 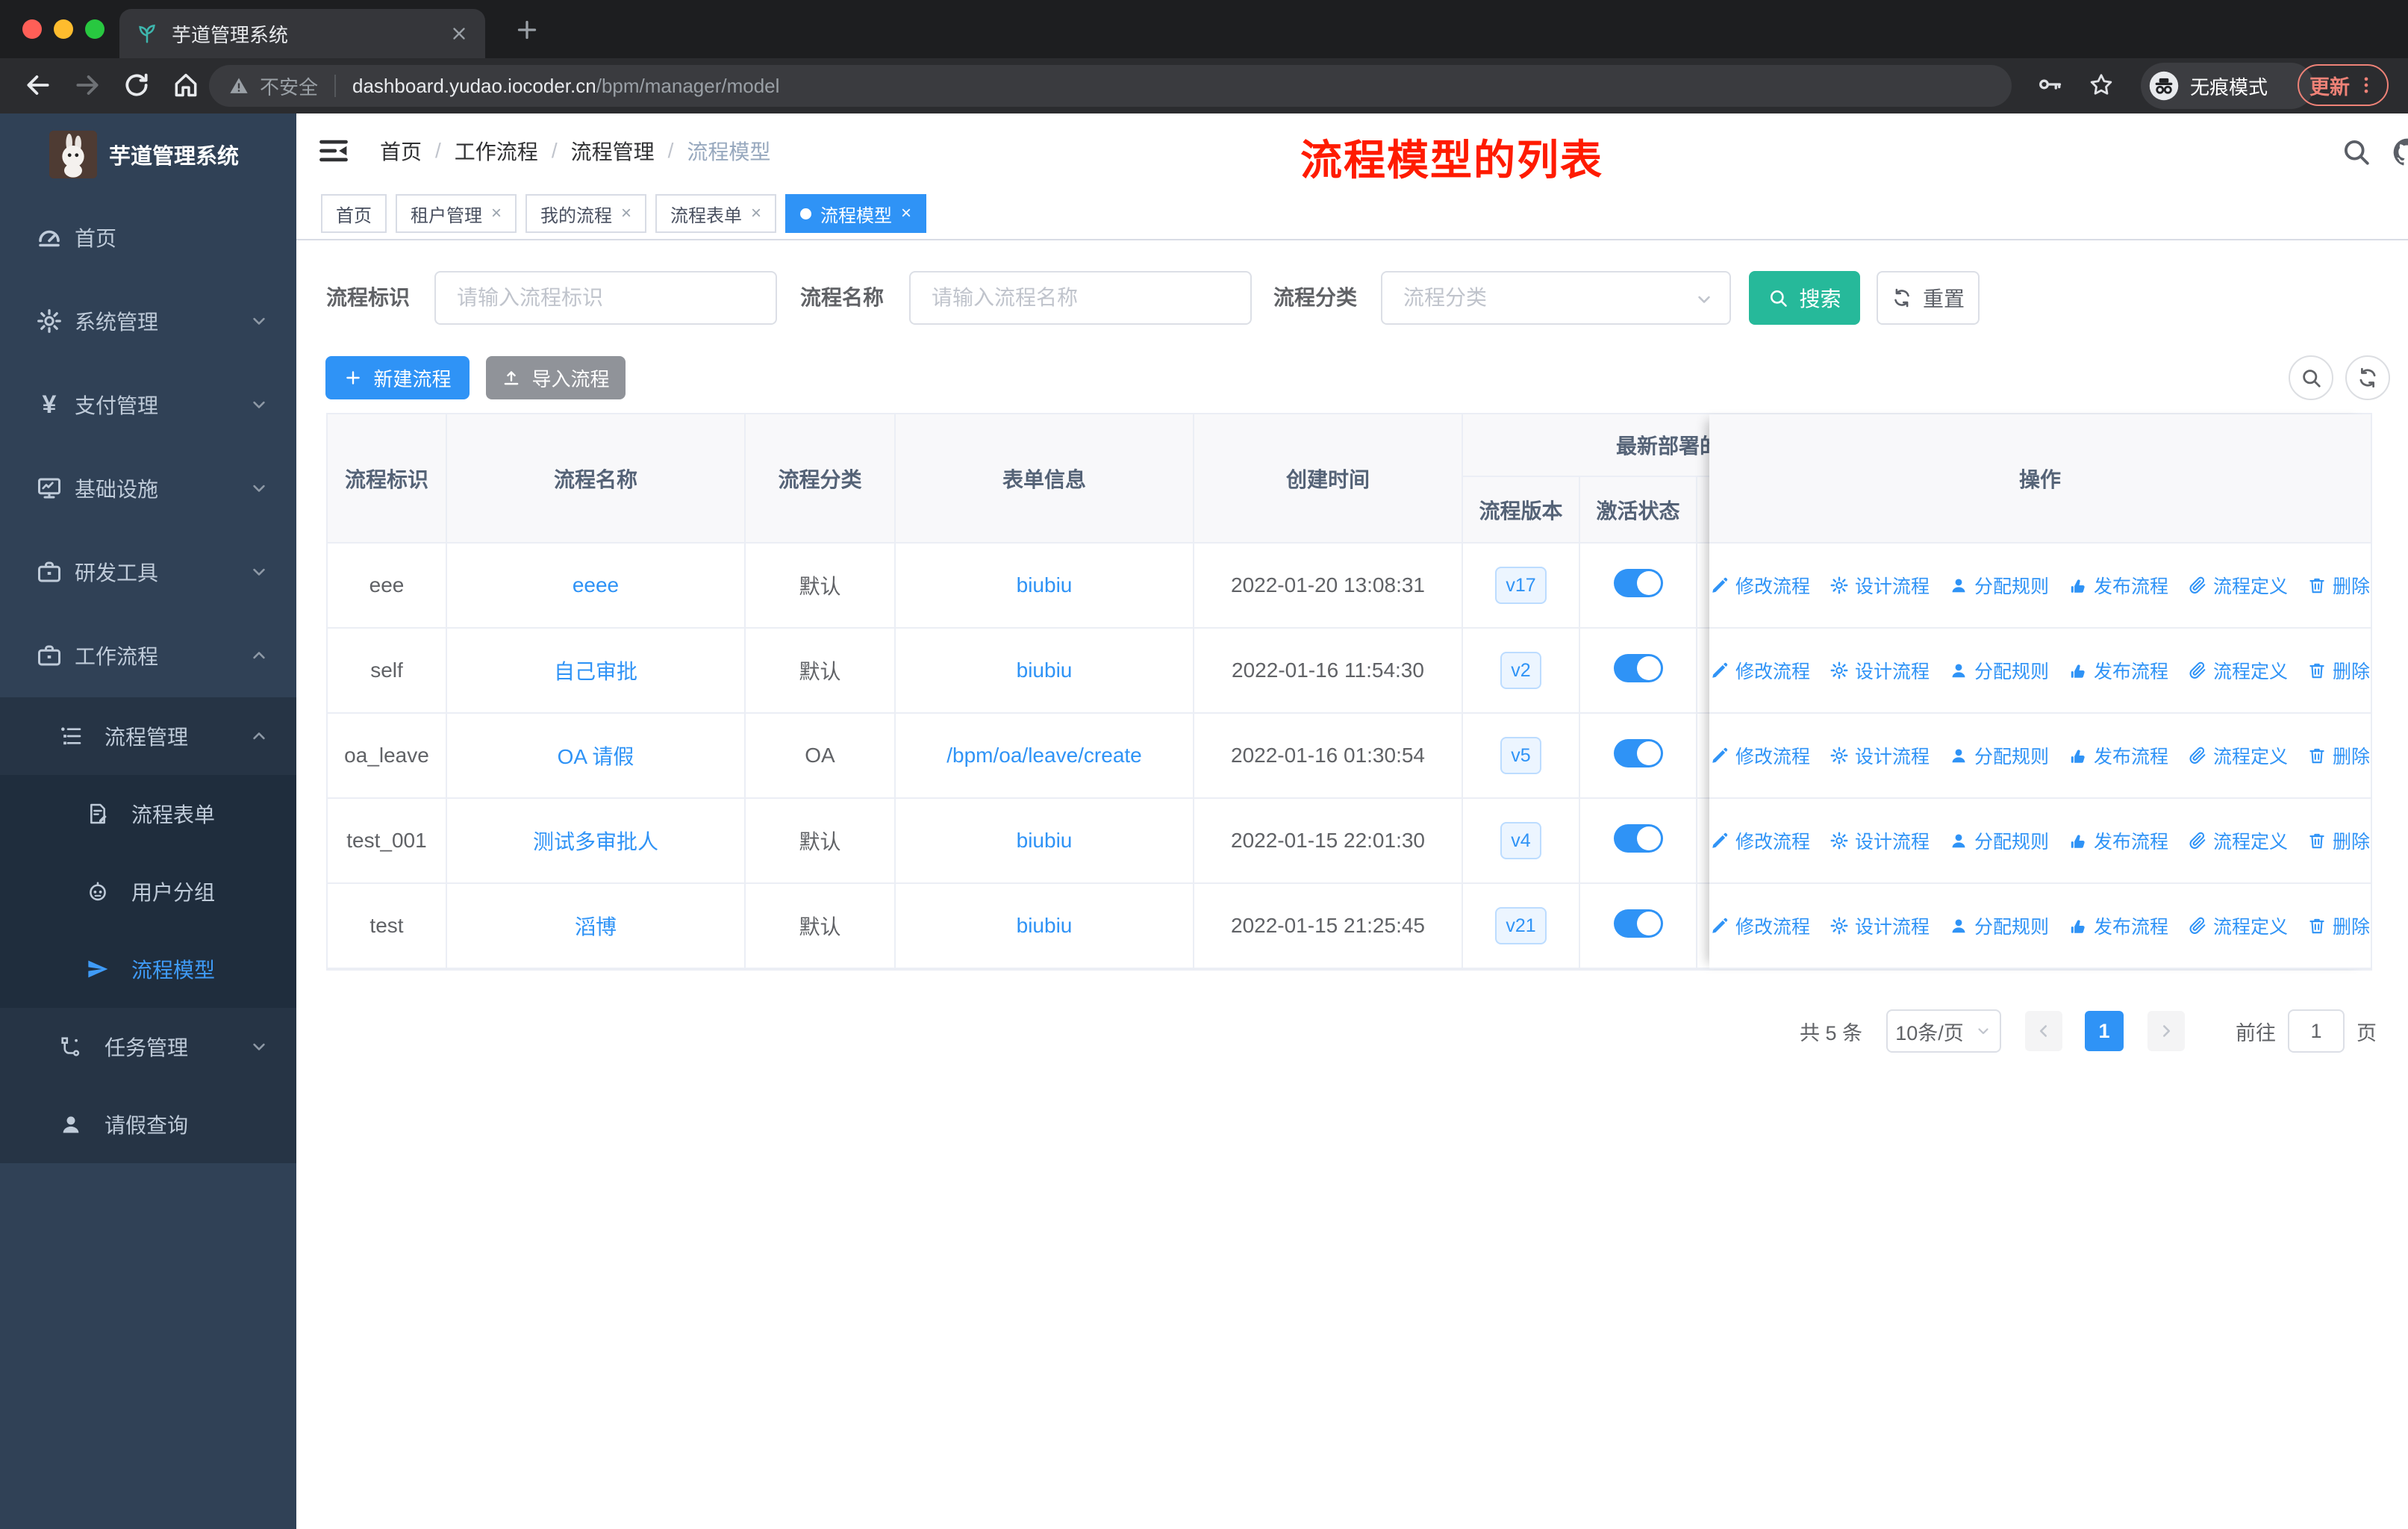 I want to click on tab-tag-我的流程: 我的流程 ×, so click(x=586, y=213).